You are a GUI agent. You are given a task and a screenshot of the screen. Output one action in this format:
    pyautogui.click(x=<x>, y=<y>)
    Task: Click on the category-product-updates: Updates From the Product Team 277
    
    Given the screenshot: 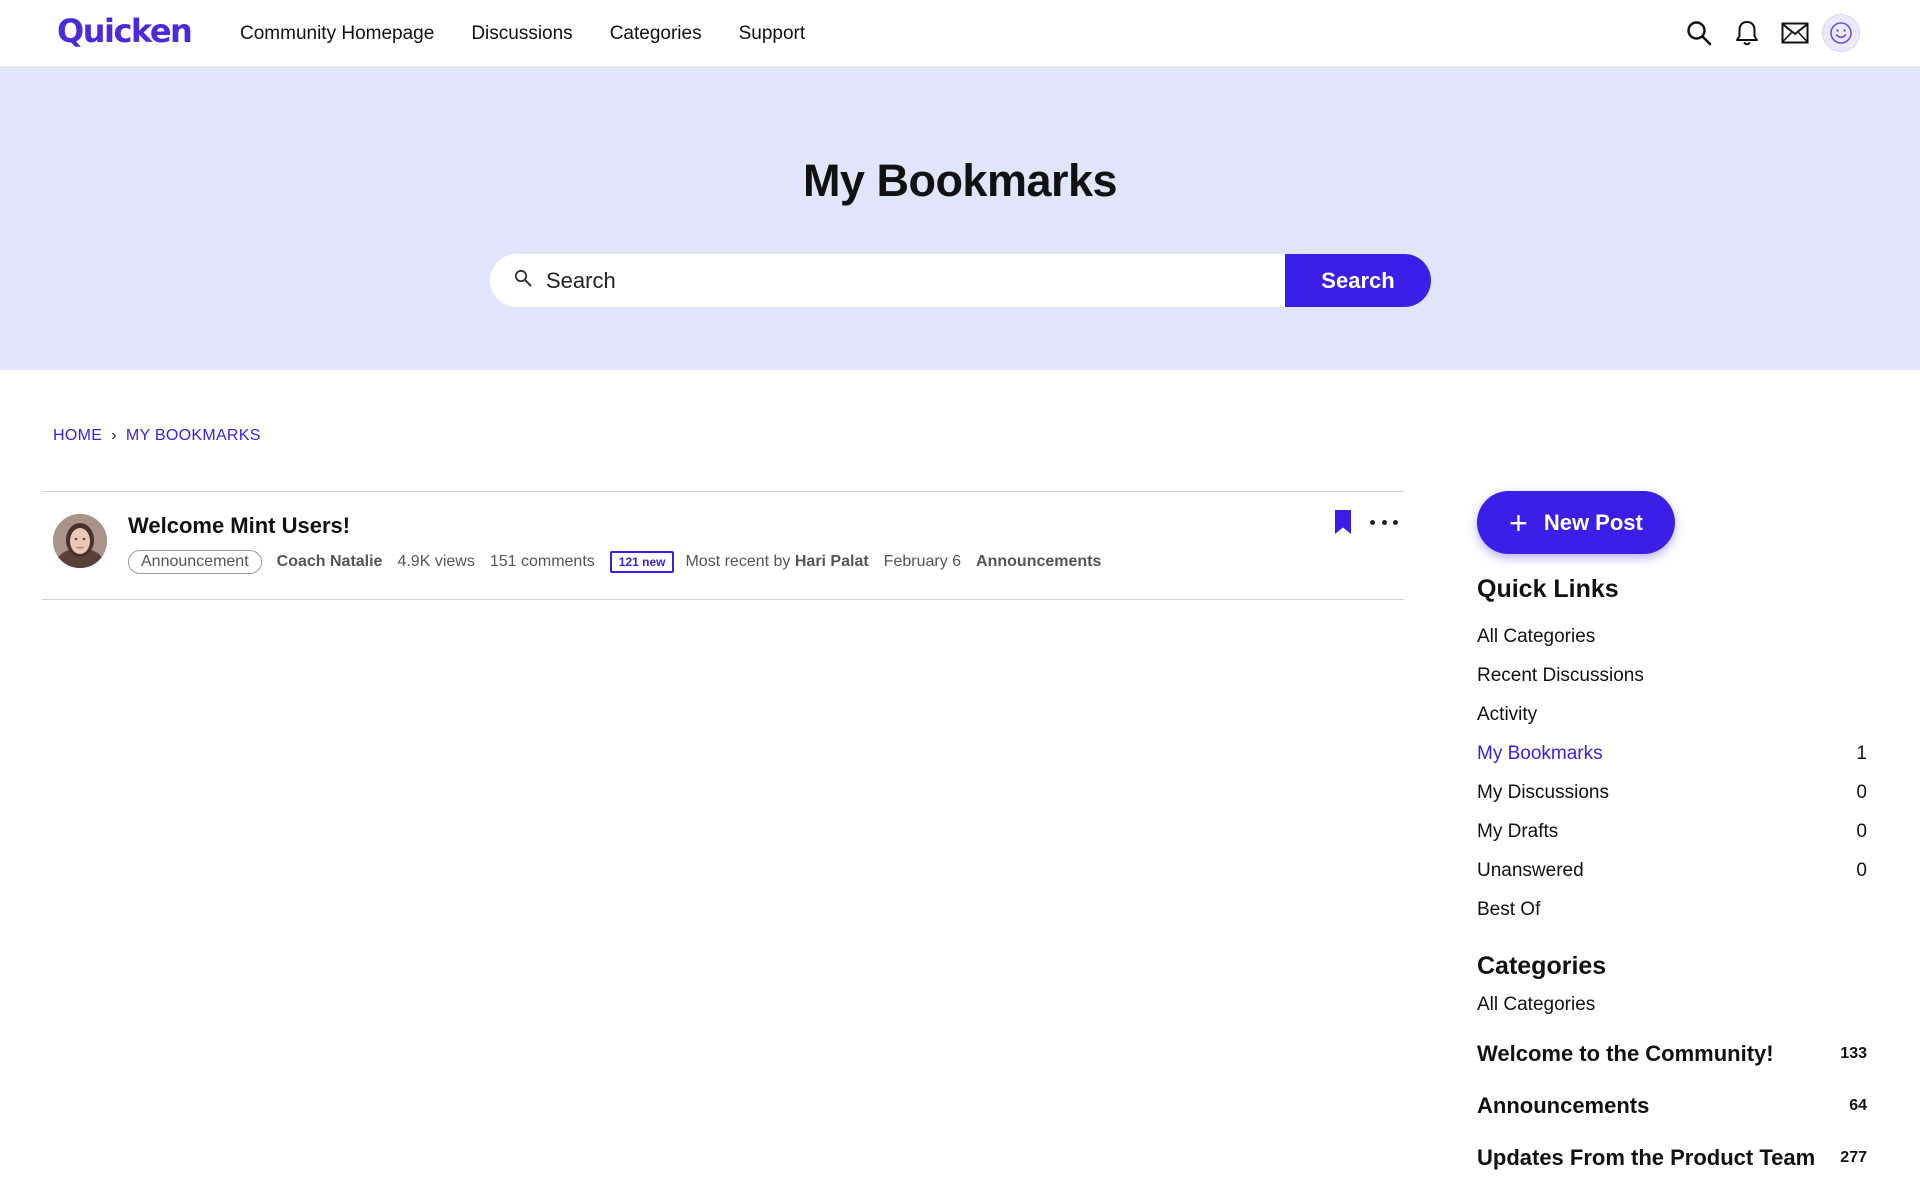 What is the action you would take?
    pyautogui.click(x=1672, y=1158)
    